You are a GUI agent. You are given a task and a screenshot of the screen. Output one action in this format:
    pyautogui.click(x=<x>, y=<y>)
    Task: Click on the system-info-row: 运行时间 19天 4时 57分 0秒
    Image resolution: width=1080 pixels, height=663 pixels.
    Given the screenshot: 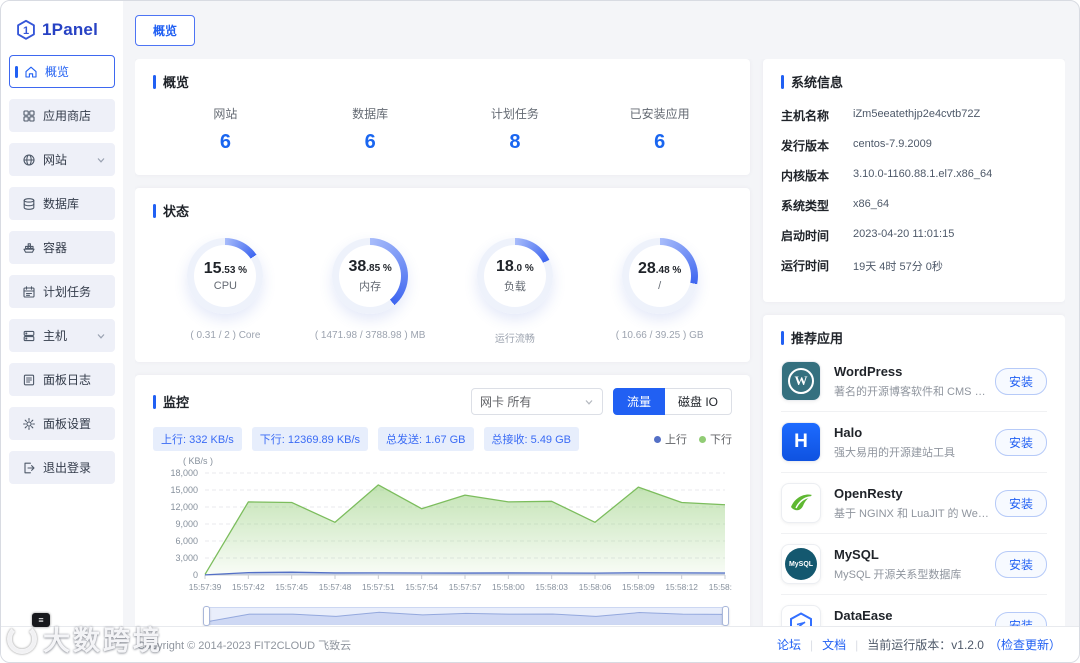 What is the action you would take?
    pyautogui.click(x=914, y=265)
    